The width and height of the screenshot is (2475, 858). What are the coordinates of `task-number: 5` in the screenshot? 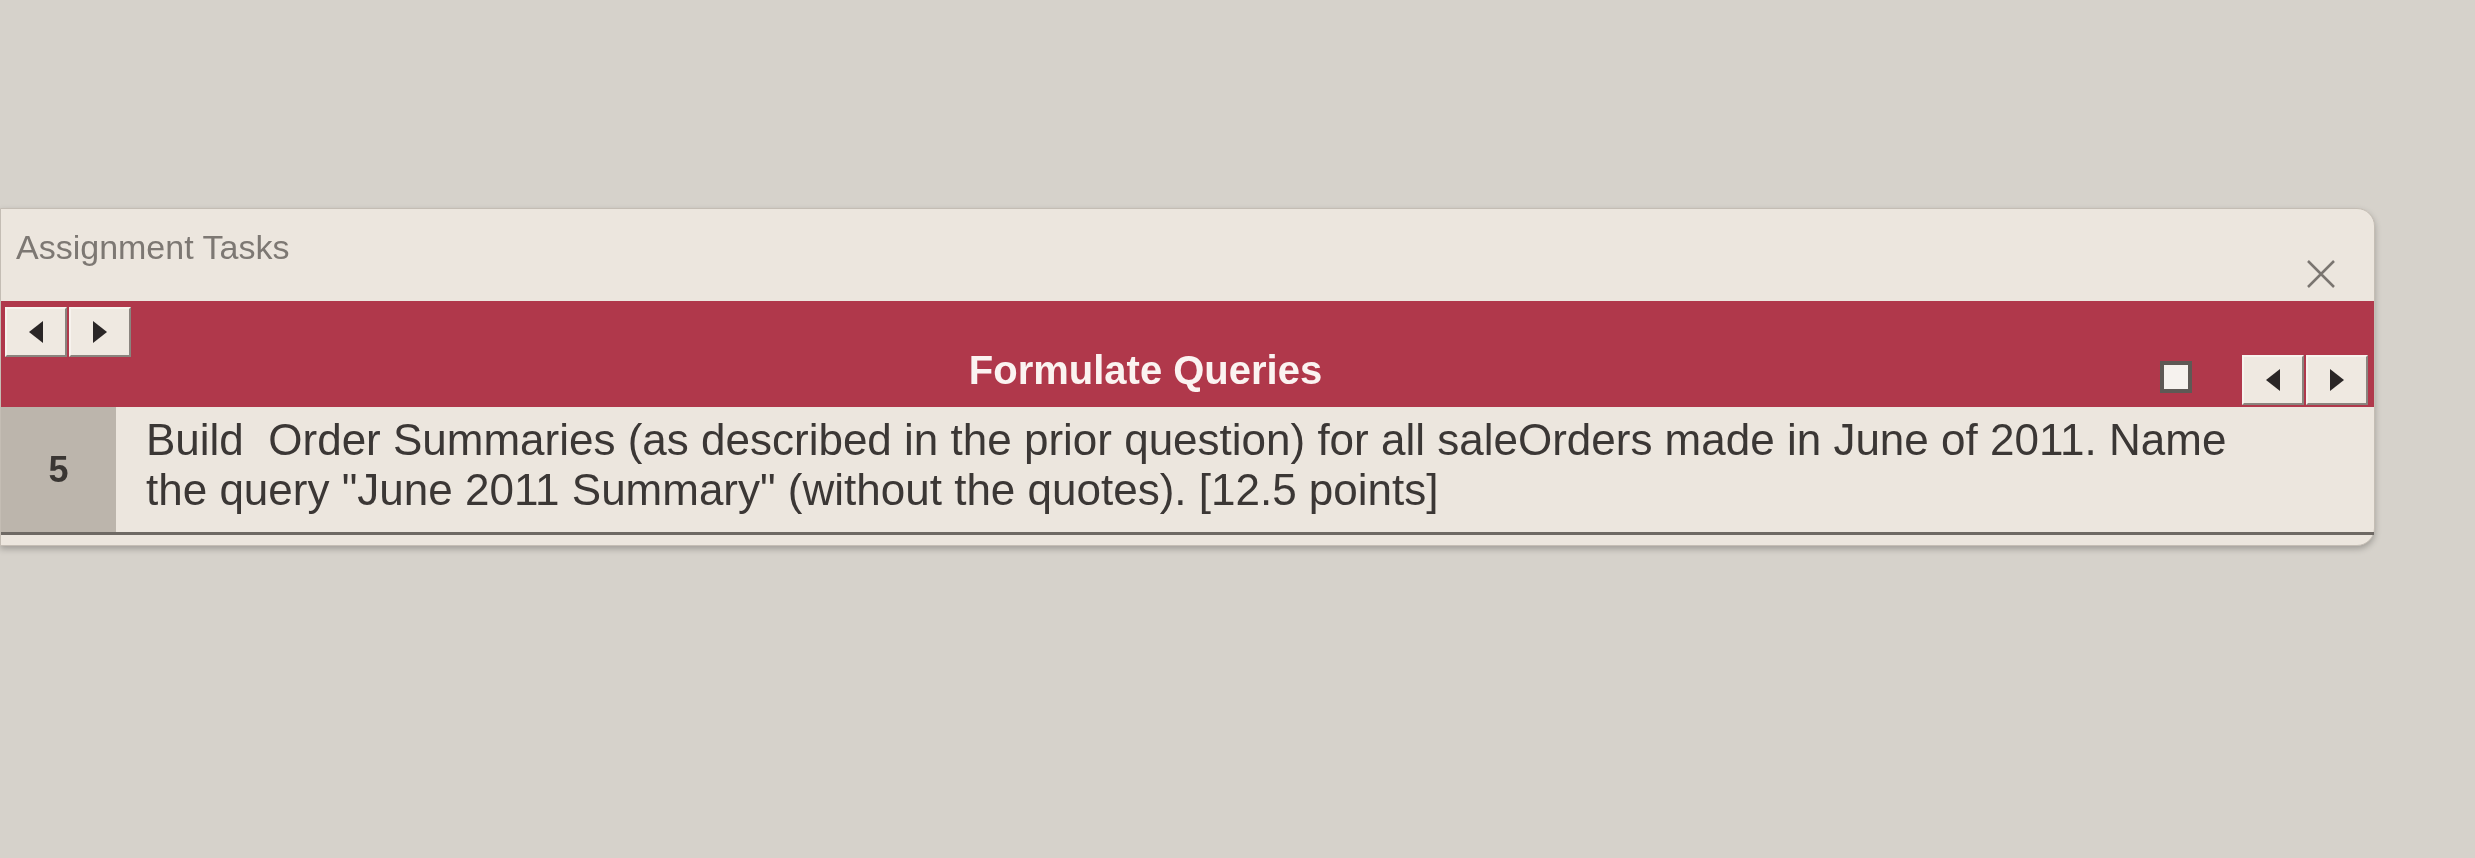 It's located at (58, 469).